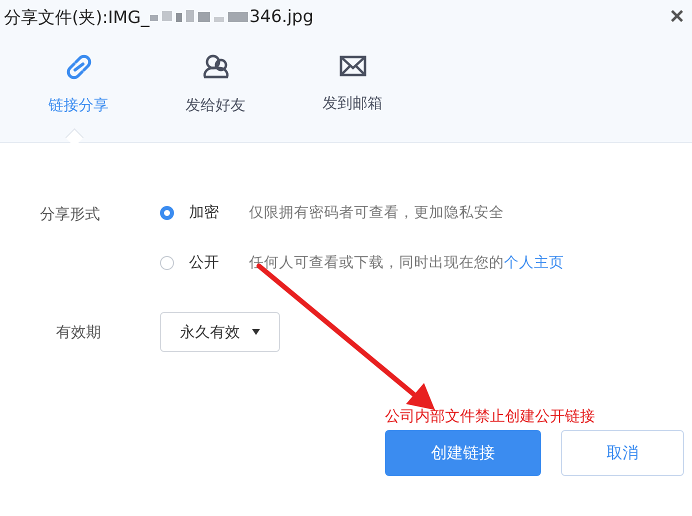  Describe the element at coordinates (256, 332) in the screenshot. I see `caret-icon` at that location.